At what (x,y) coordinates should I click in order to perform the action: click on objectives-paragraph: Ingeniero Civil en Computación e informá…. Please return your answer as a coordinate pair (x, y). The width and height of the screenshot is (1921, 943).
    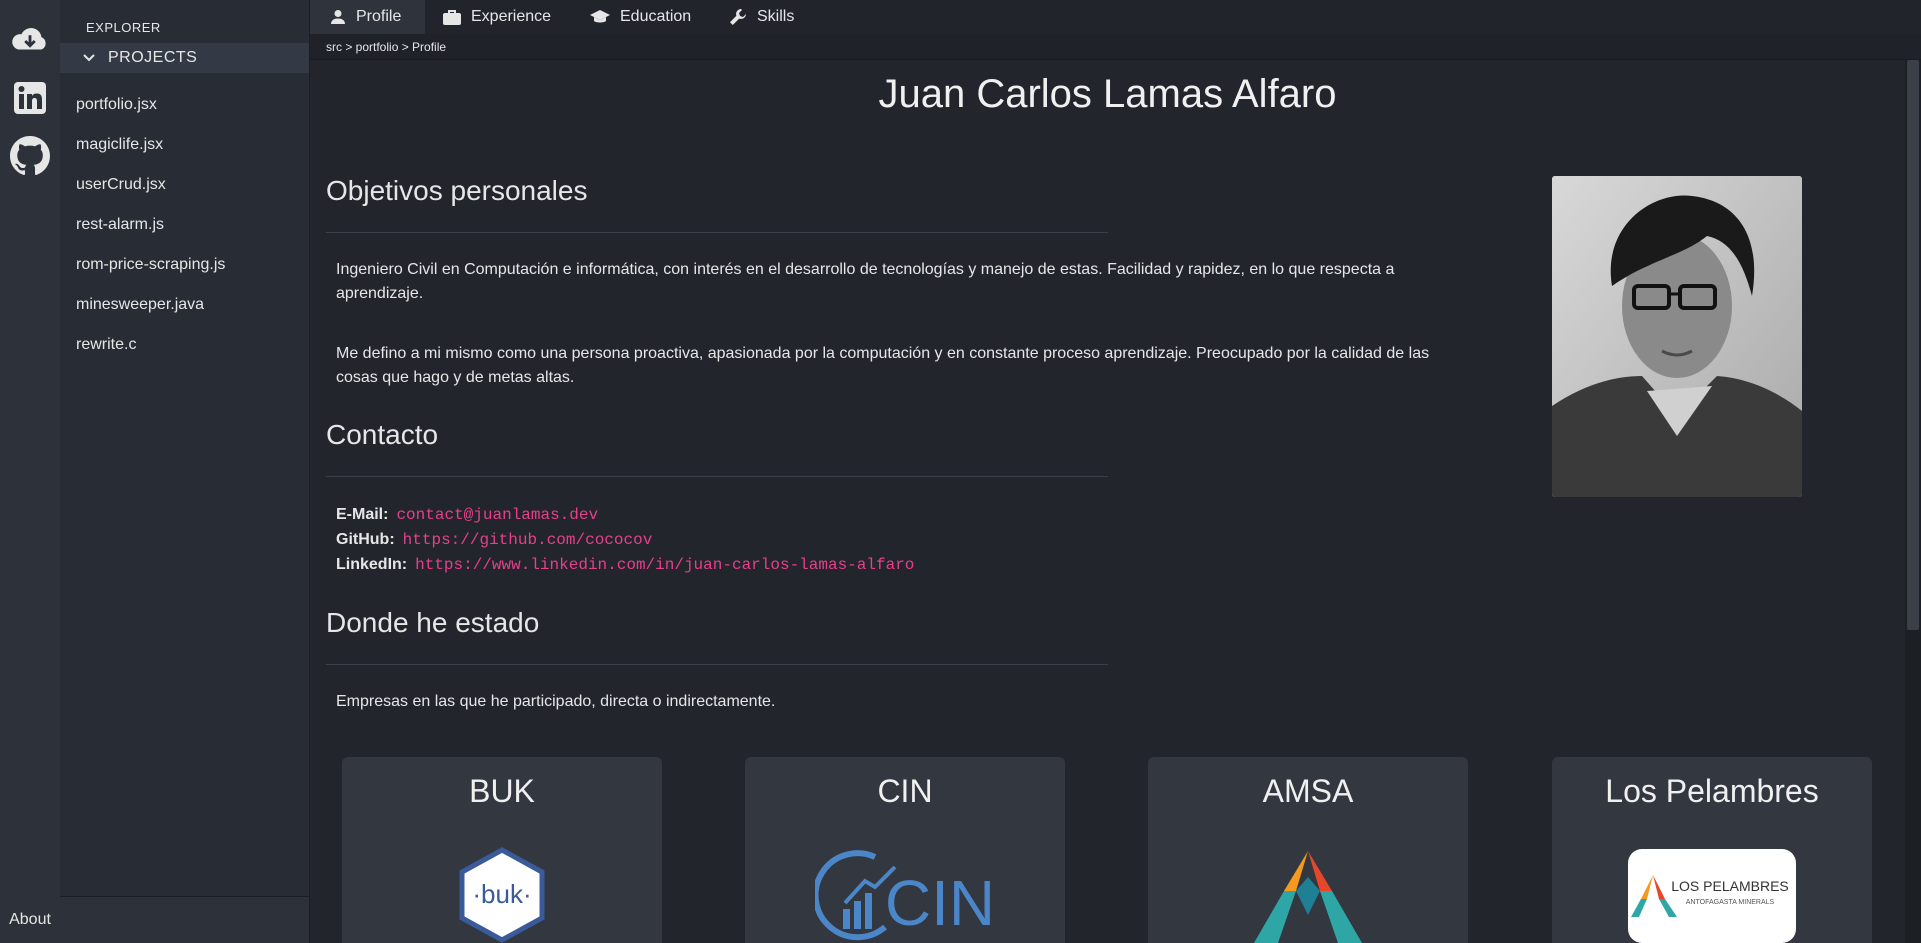
    Looking at the image, I should click on (865, 281).